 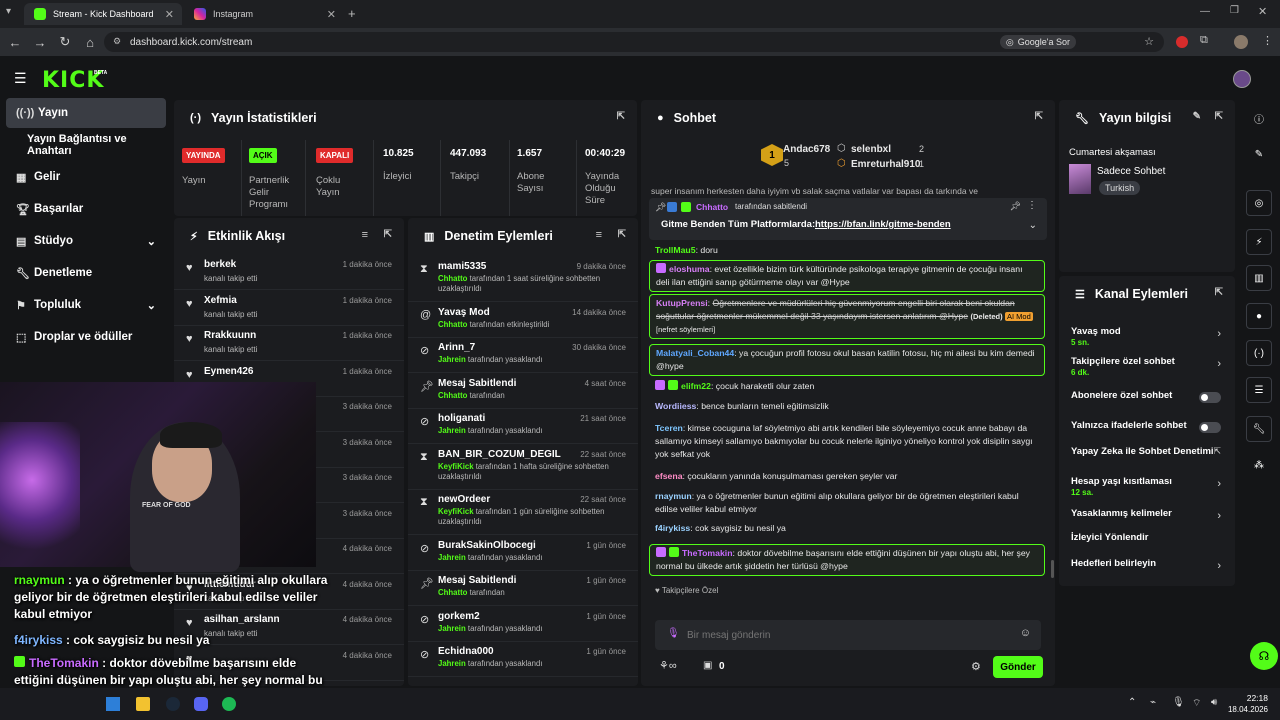 I want to click on discord-icon, so click(x=201, y=704).